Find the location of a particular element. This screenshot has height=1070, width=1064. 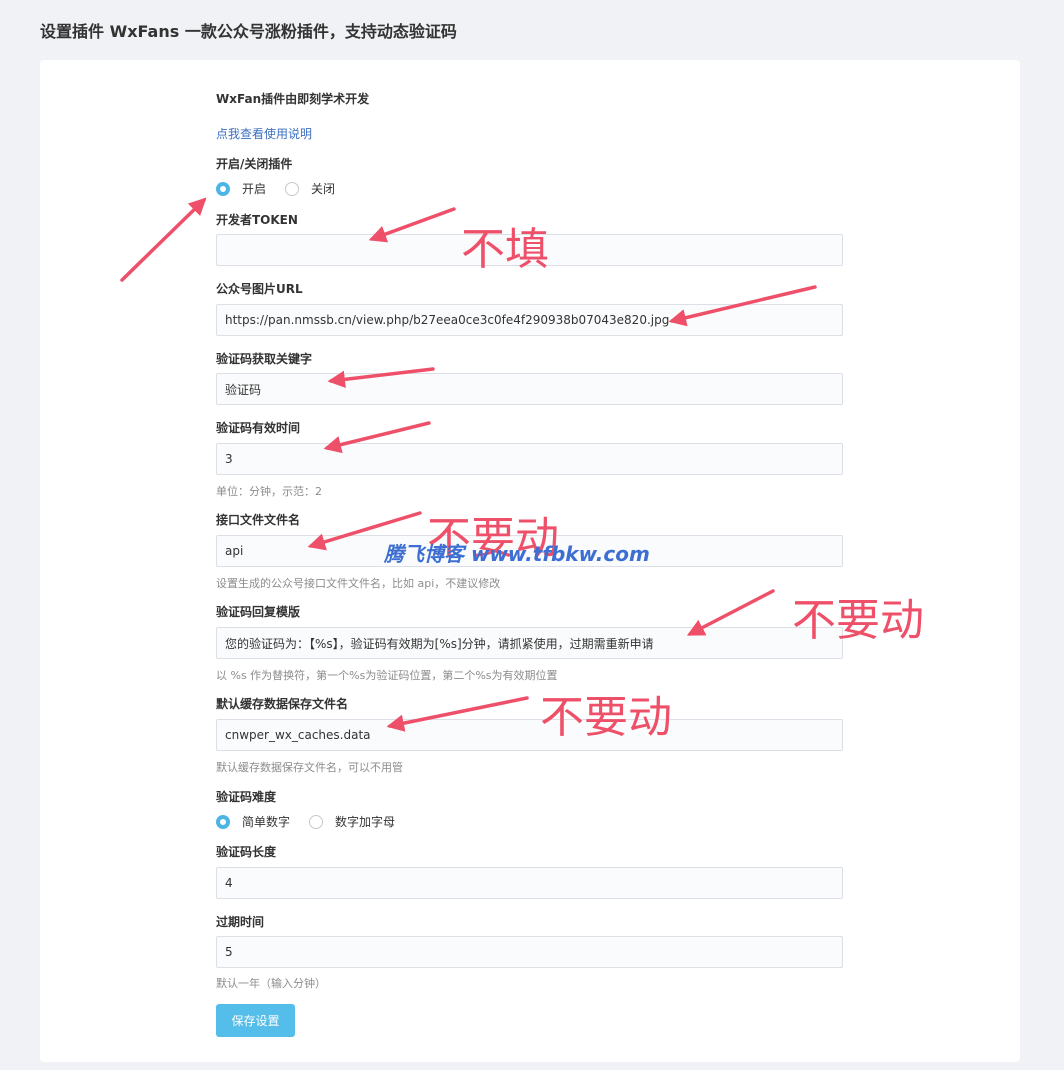

api-filename-hint: 设置生成的公众号接口文件文件名，比如 api，不建议修改 is located at coordinates (358, 583).